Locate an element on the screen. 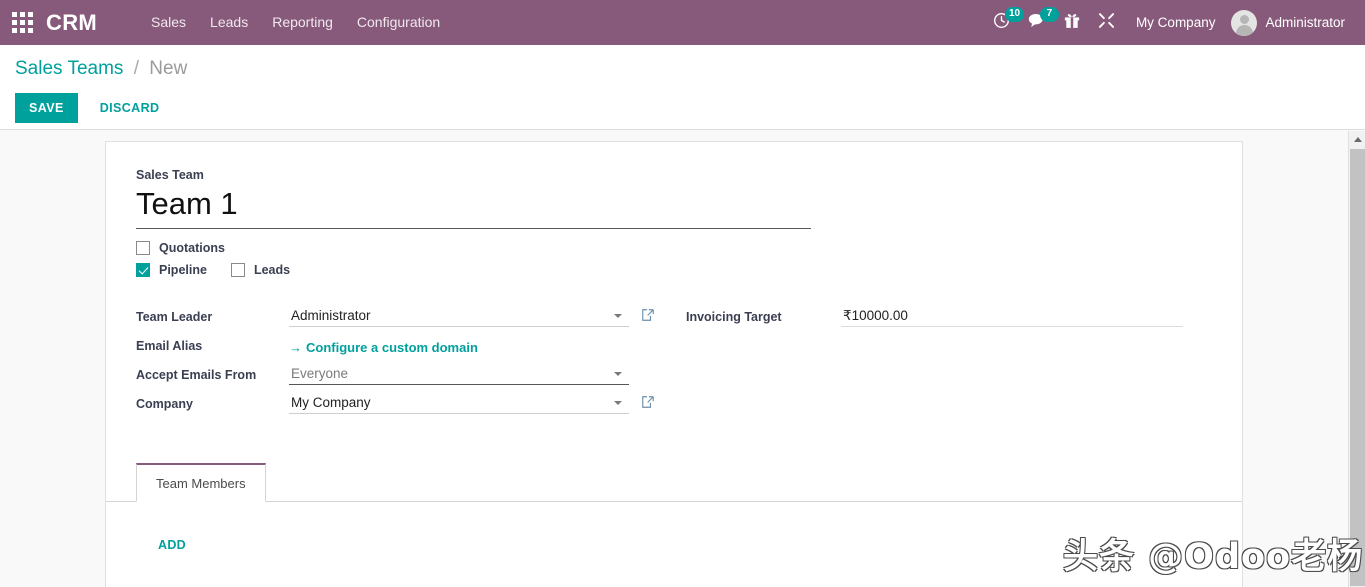 This screenshot has height=587, width=1365. gift-menu is located at coordinates (1072, 22).